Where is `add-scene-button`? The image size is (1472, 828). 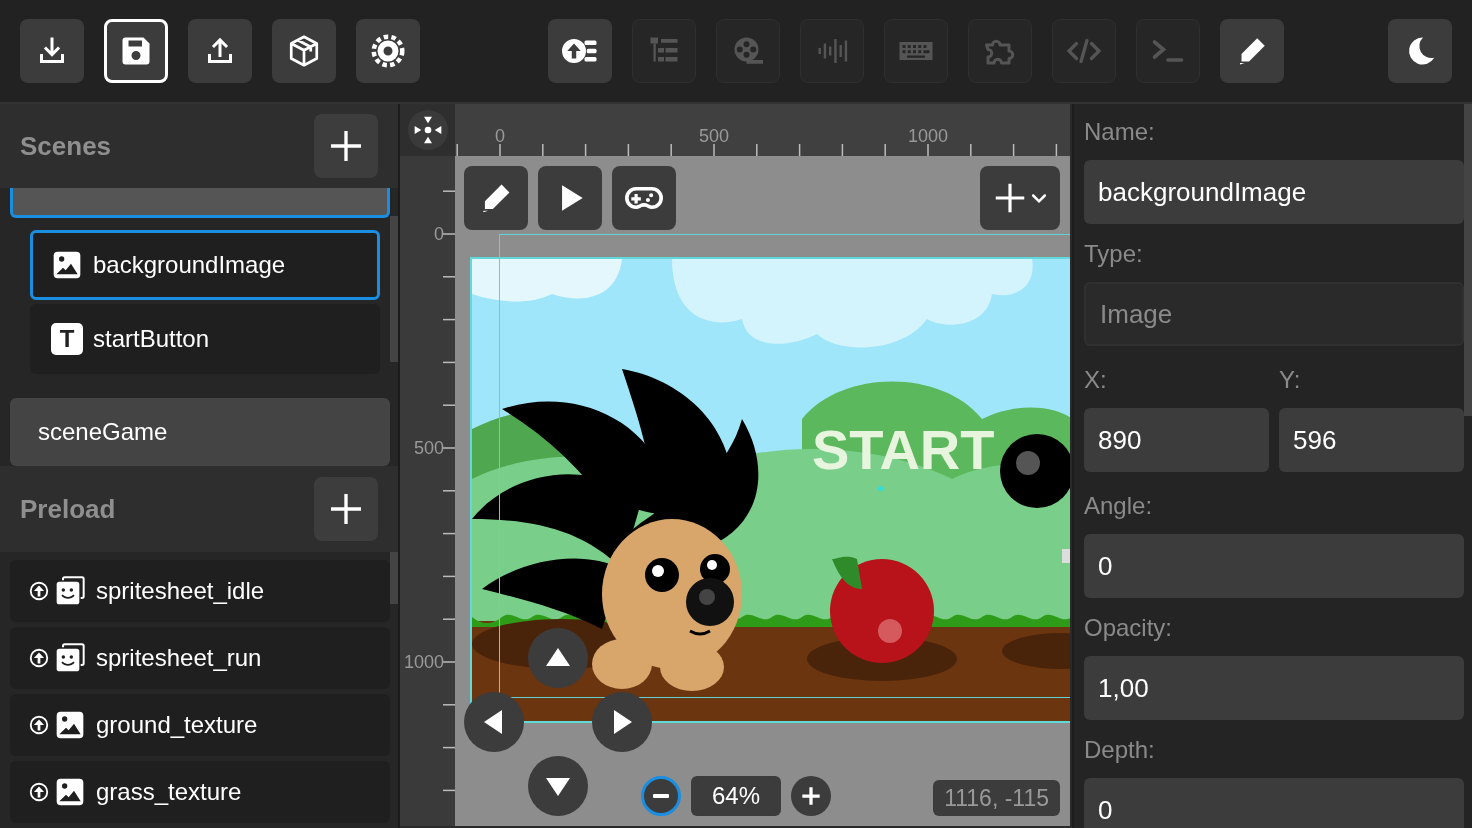 add-scene-button is located at coordinates (346, 146).